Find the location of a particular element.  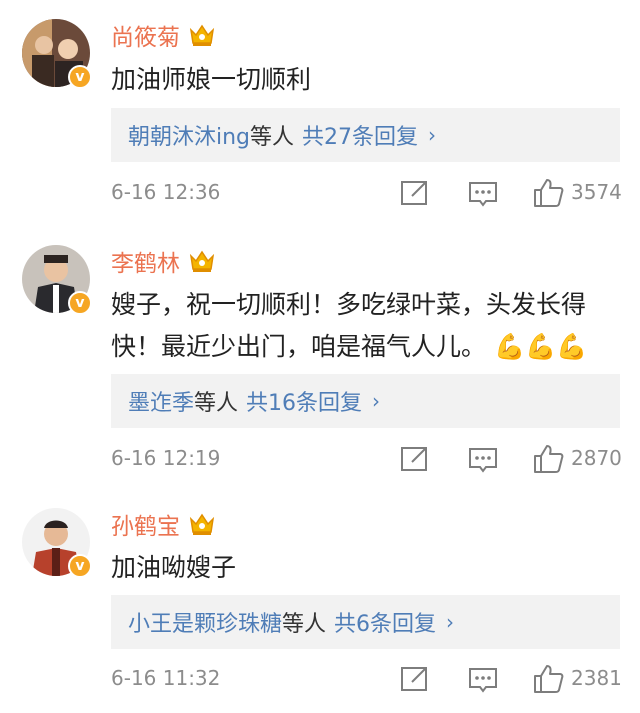

reply-count: 共16条回复 is located at coordinates (304, 401).